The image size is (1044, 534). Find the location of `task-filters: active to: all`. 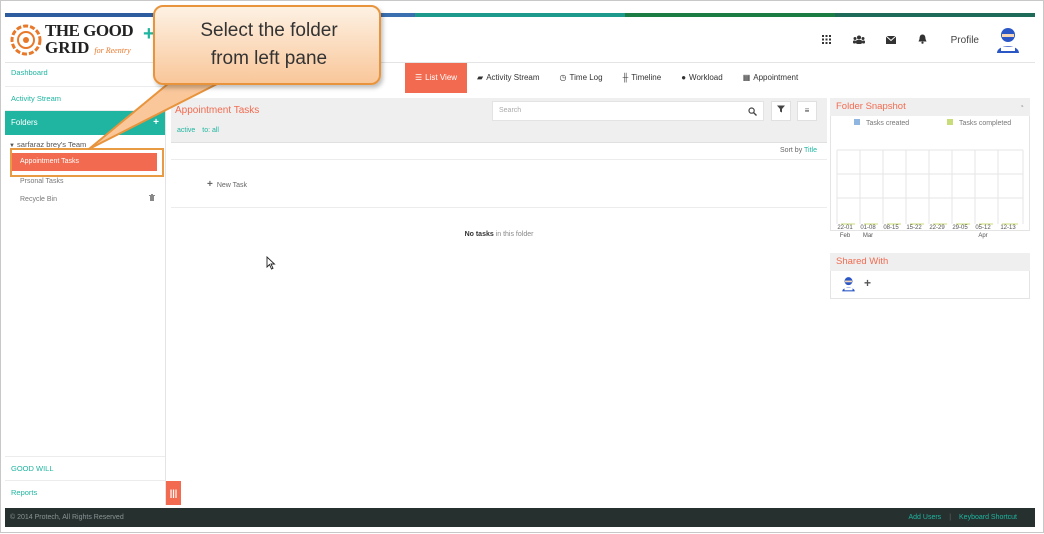

task-filters: active to: all is located at coordinates (198, 130).